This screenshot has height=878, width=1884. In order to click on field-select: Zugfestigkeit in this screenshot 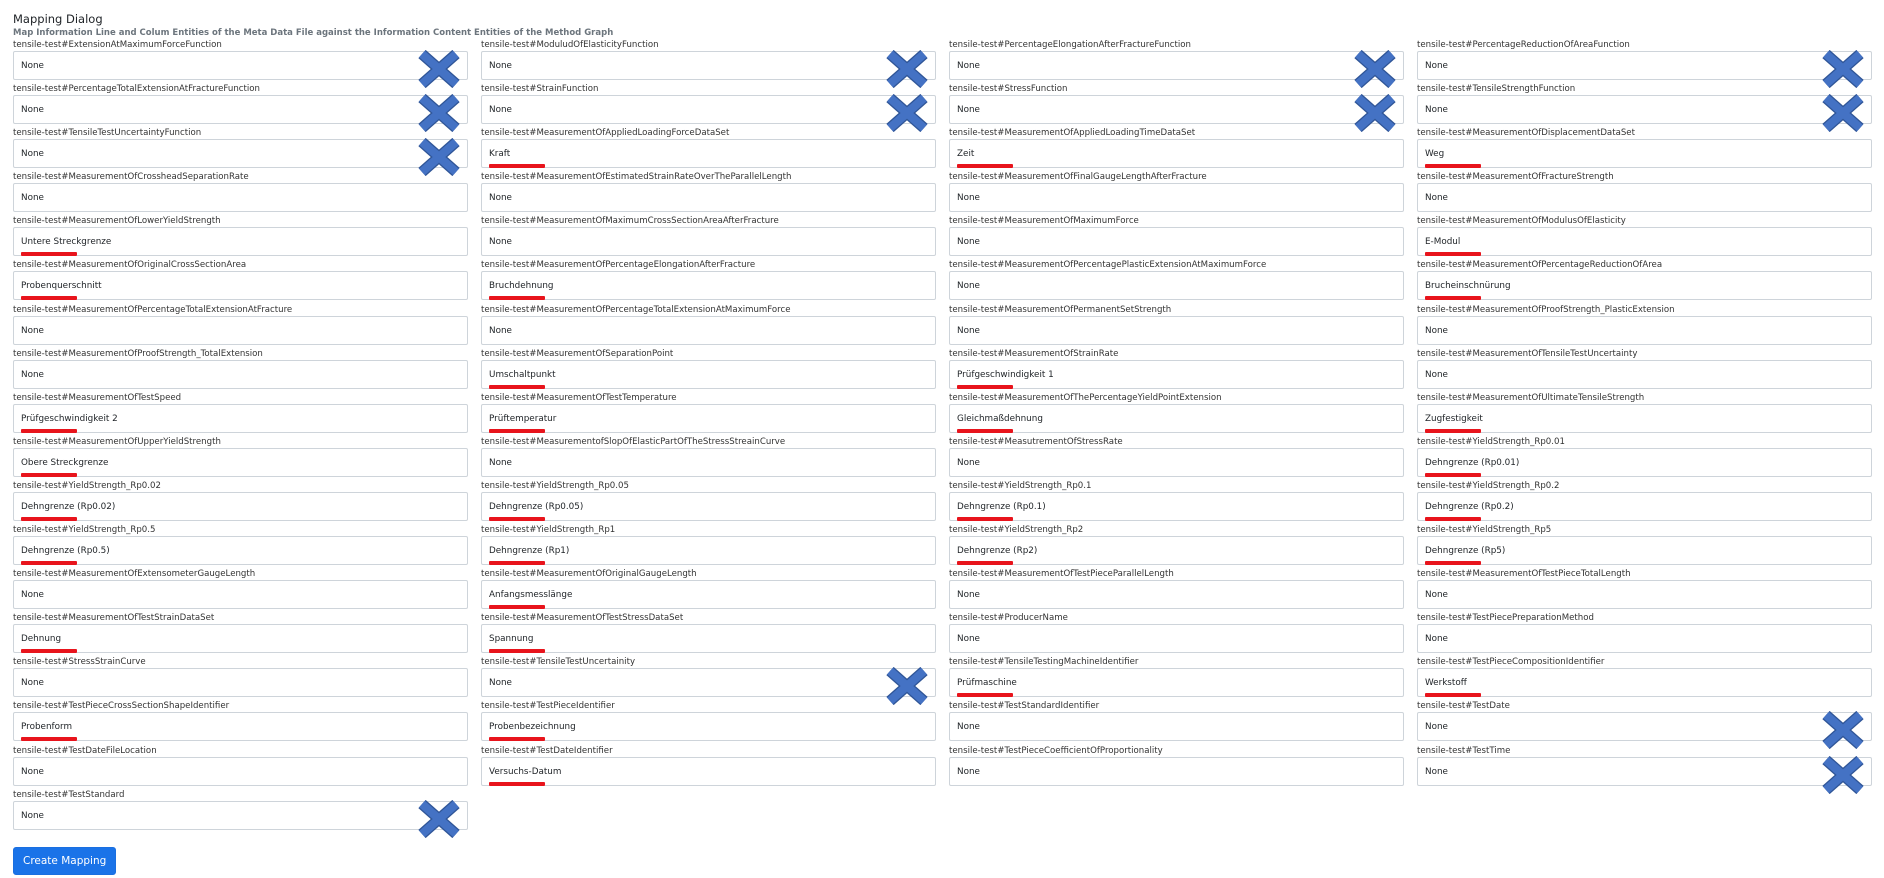, I will do `click(1644, 418)`.